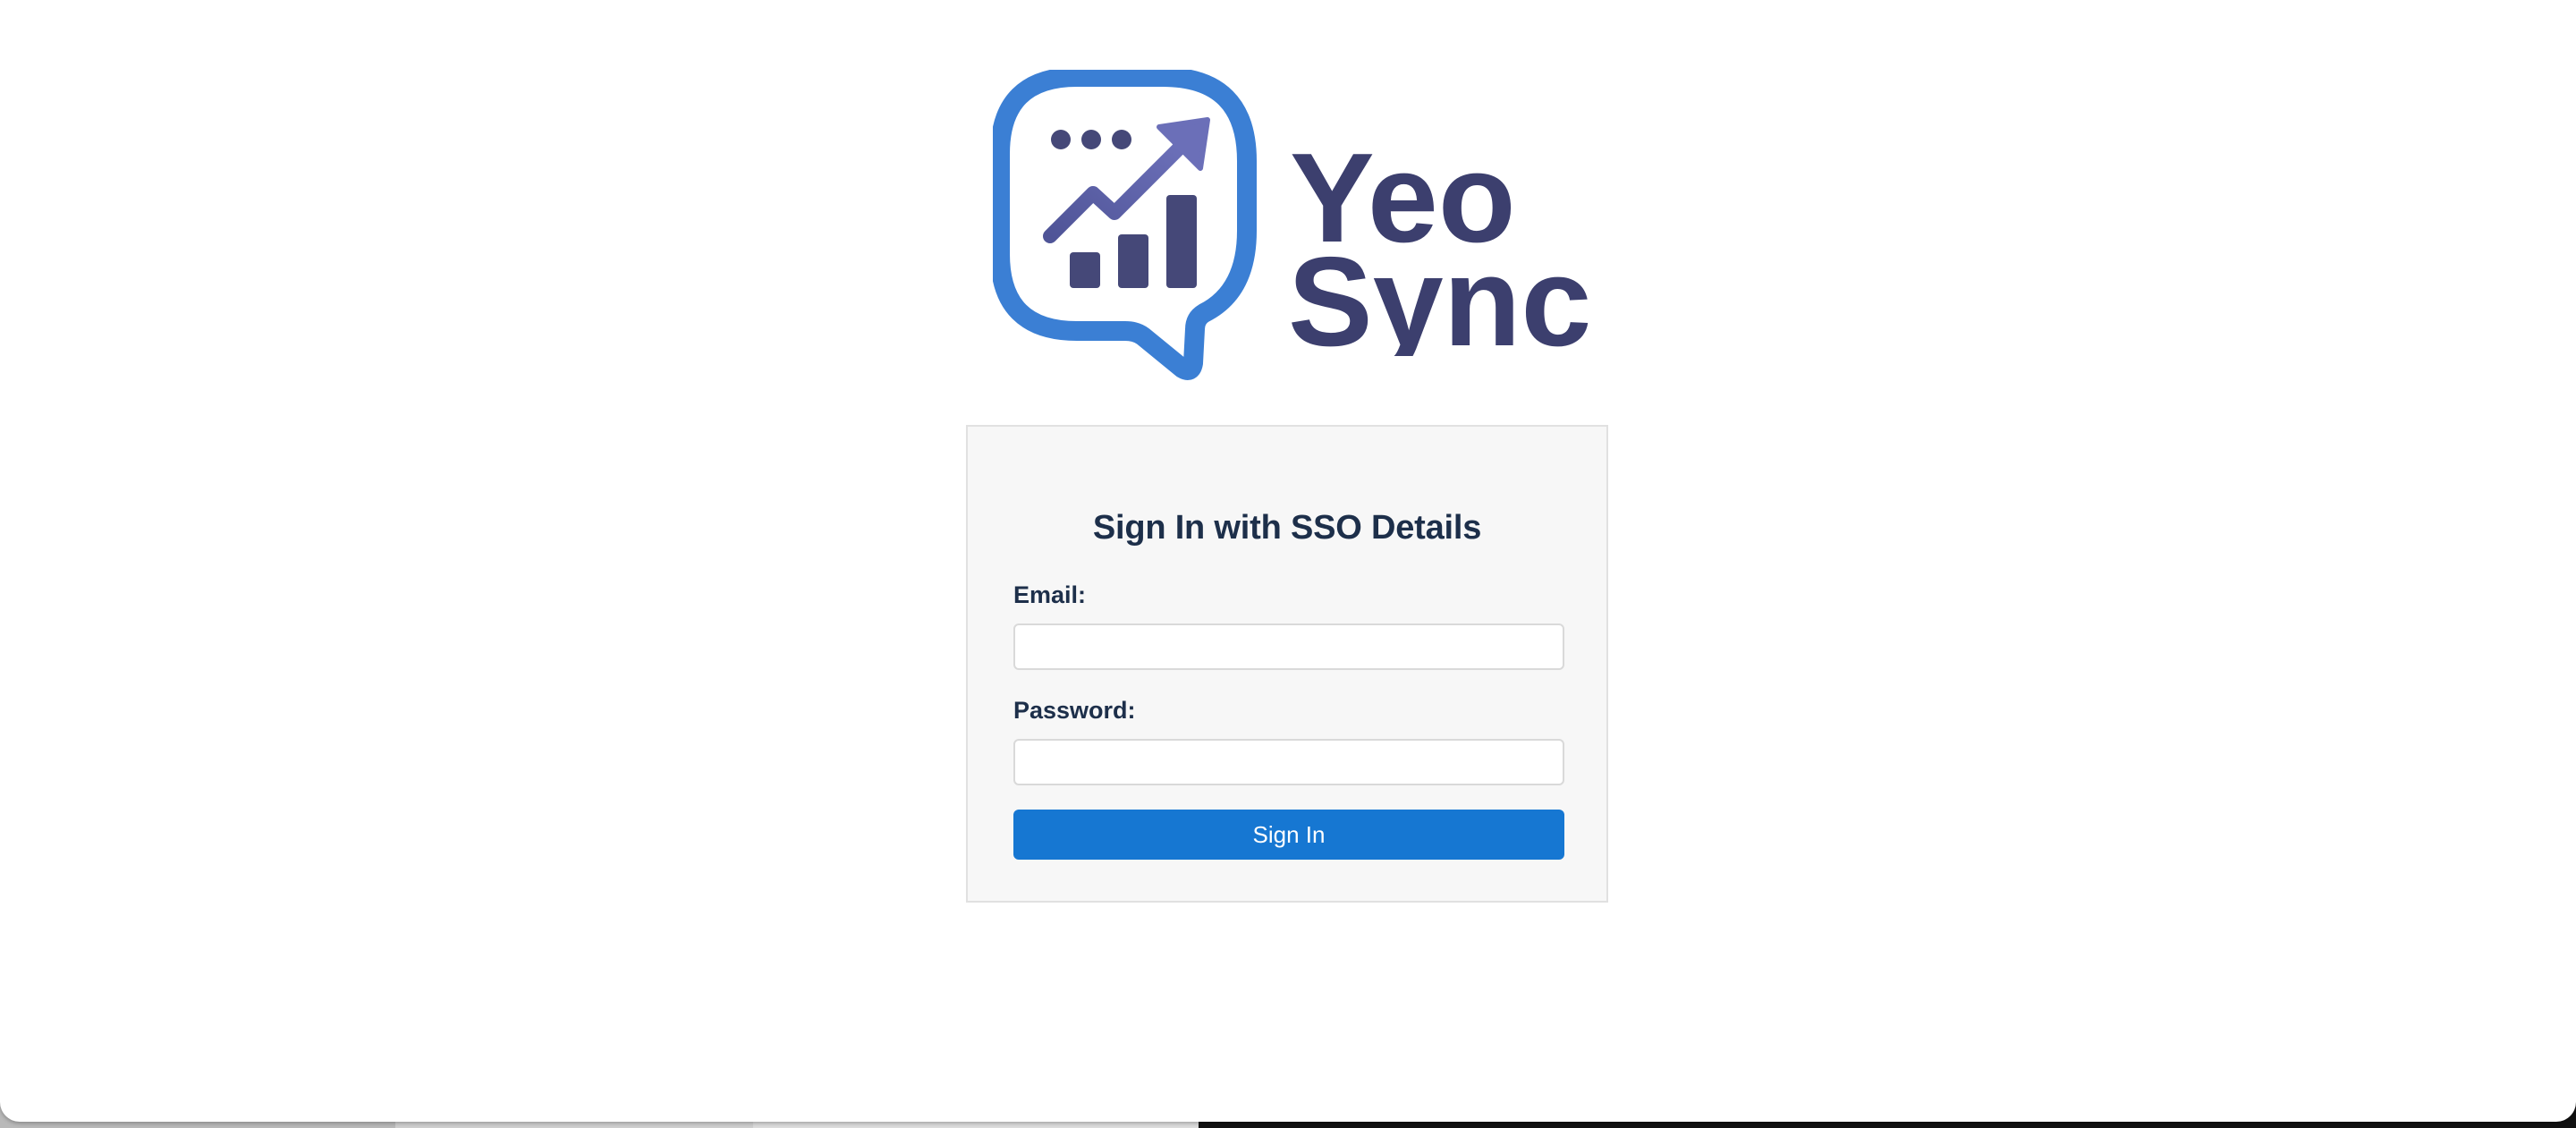  Describe the element at coordinates (1287, 528) in the screenshot. I see `login-title: Sign In with SSO Details` at that location.